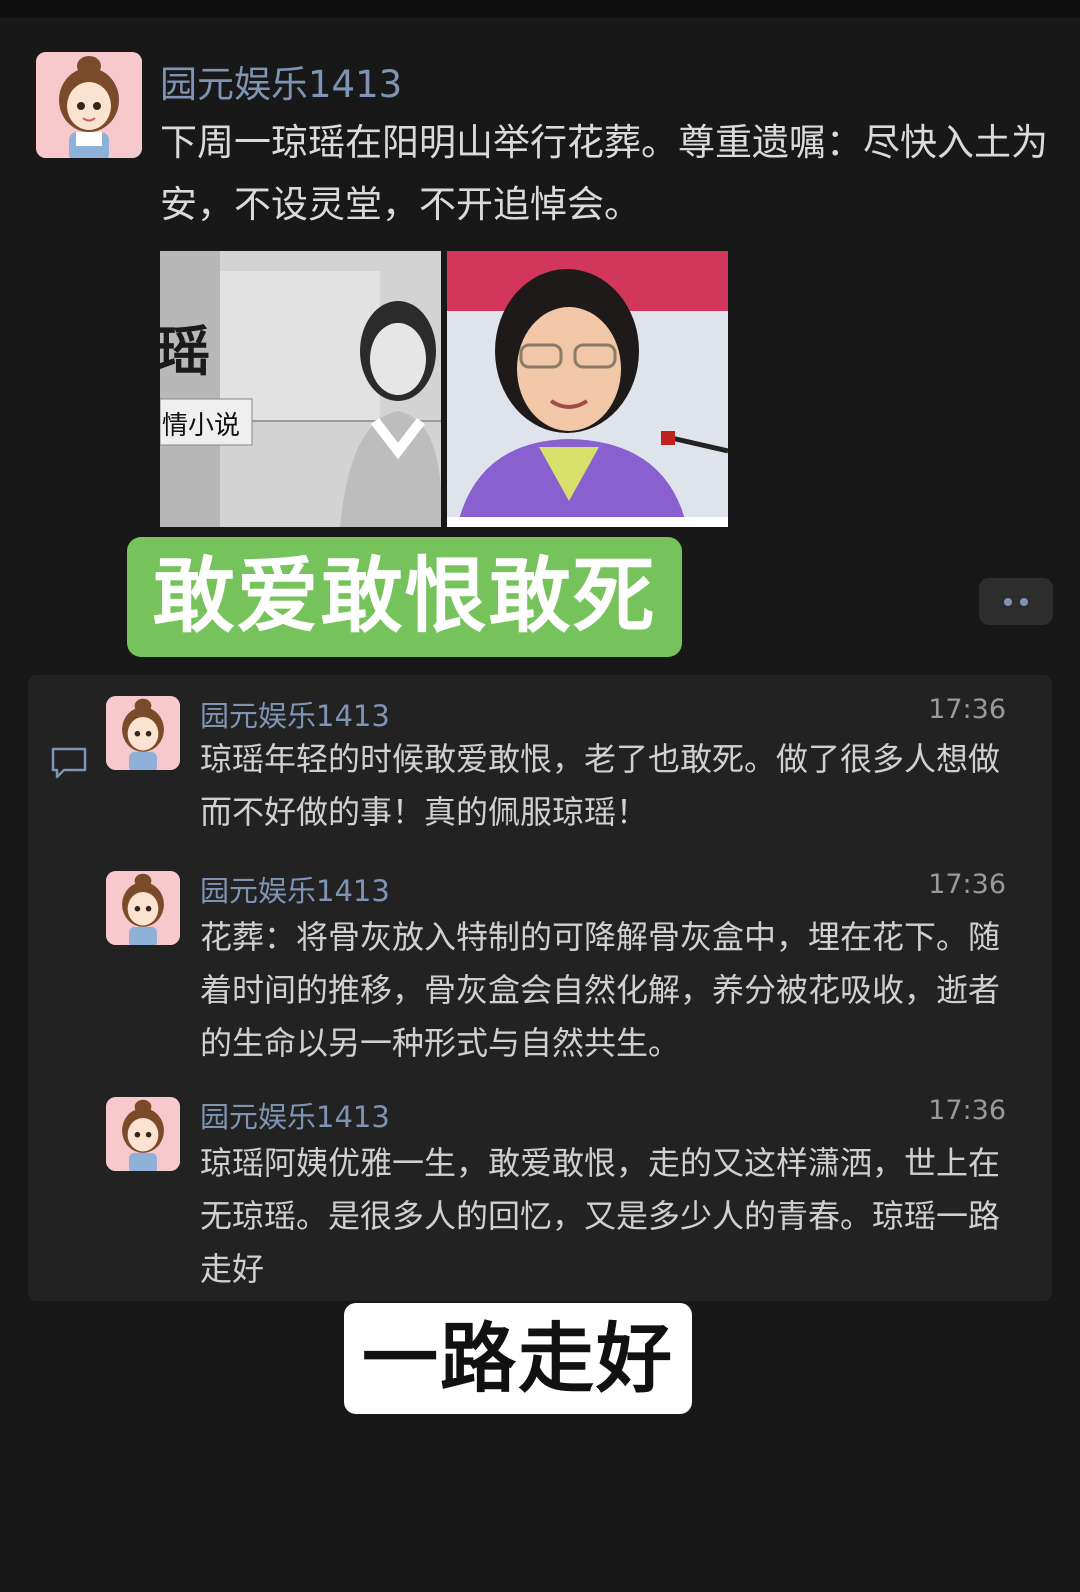 The width and height of the screenshot is (1080, 1592). Describe the element at coordinates (518, 1358) in the screenshot. I see `overlay-banner-bottom: 一路走好` at that location.